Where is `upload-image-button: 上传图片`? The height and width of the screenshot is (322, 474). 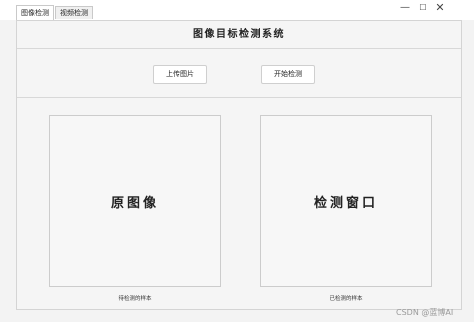 upload-image-button: 上传图片 is located at coordinates (180, 74).